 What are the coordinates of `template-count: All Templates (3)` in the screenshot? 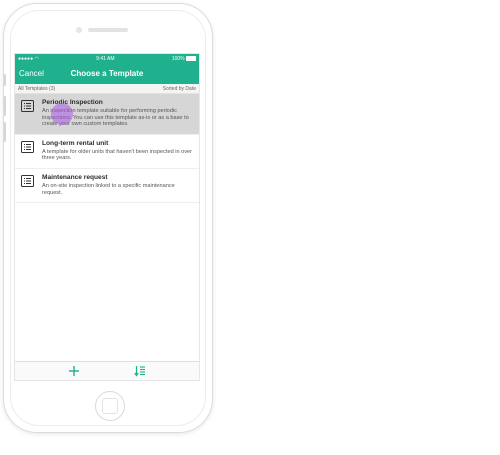 It's located at (37, 88).